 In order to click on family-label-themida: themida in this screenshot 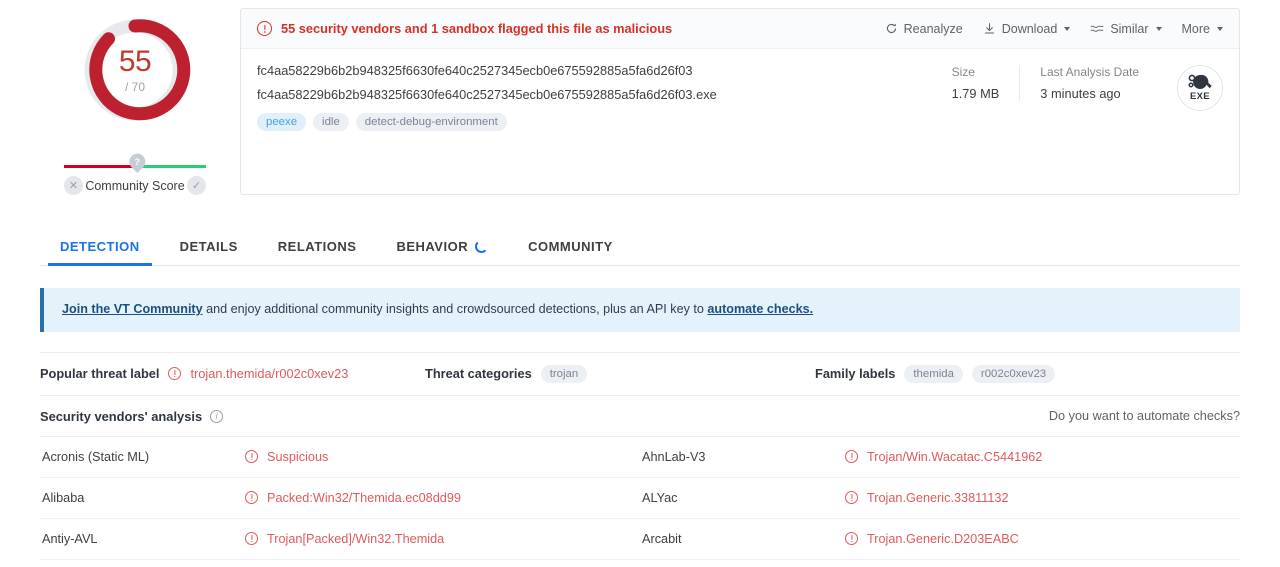, I will do `click(933, 373)`.